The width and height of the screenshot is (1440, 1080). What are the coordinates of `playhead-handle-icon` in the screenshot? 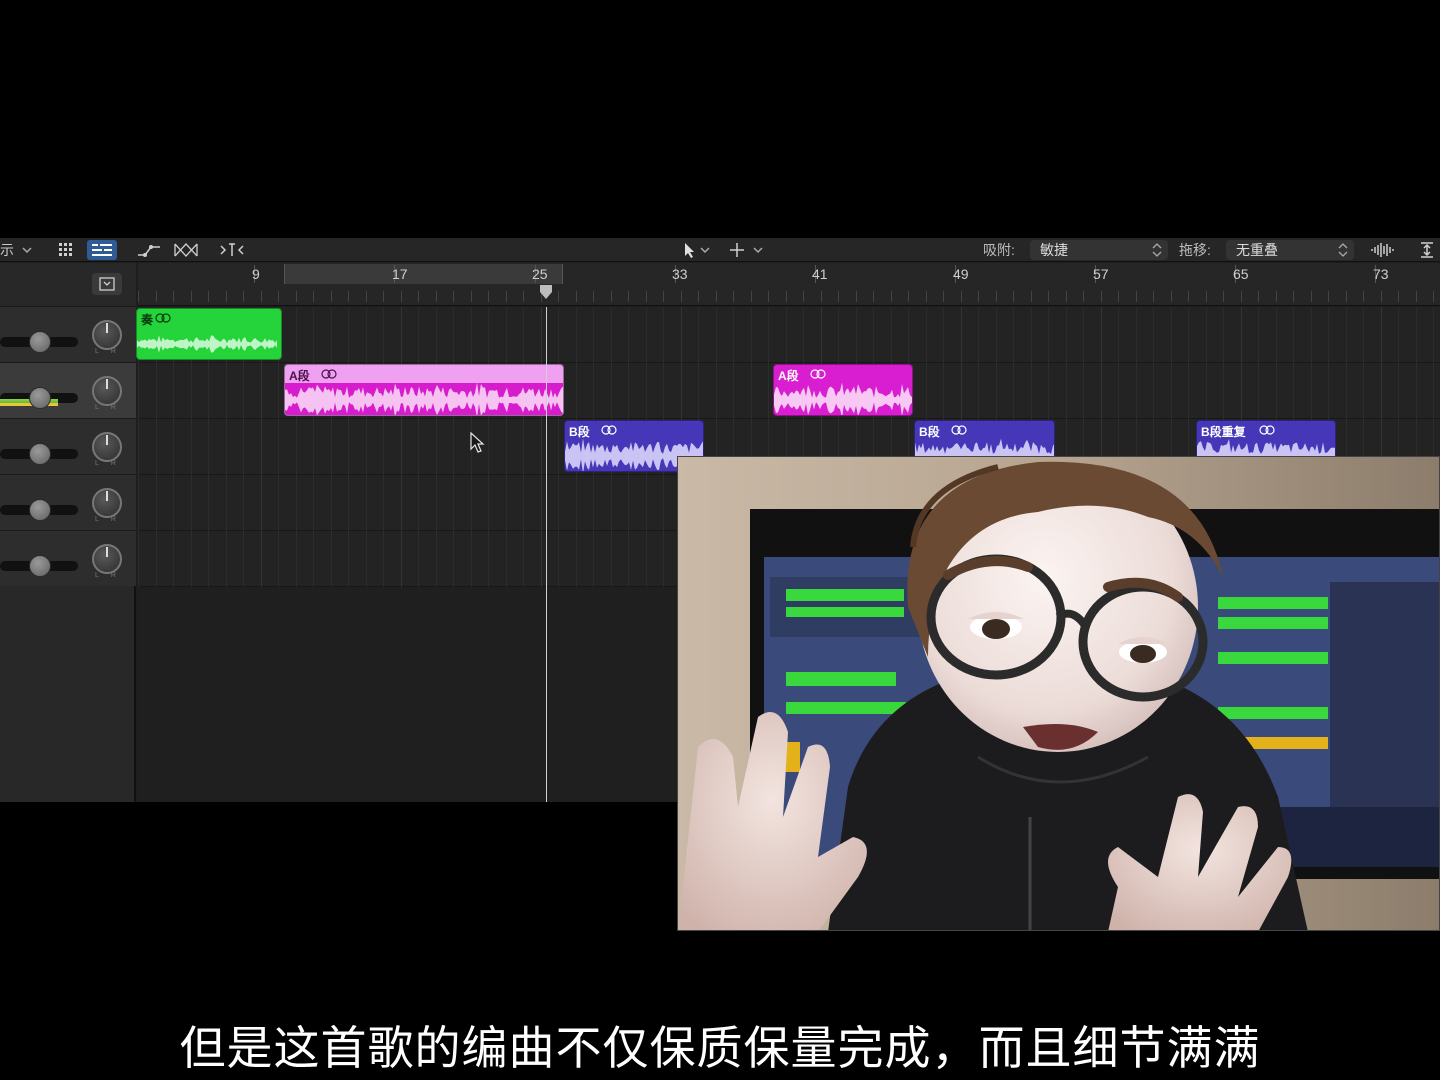 It's located at (546, 292).